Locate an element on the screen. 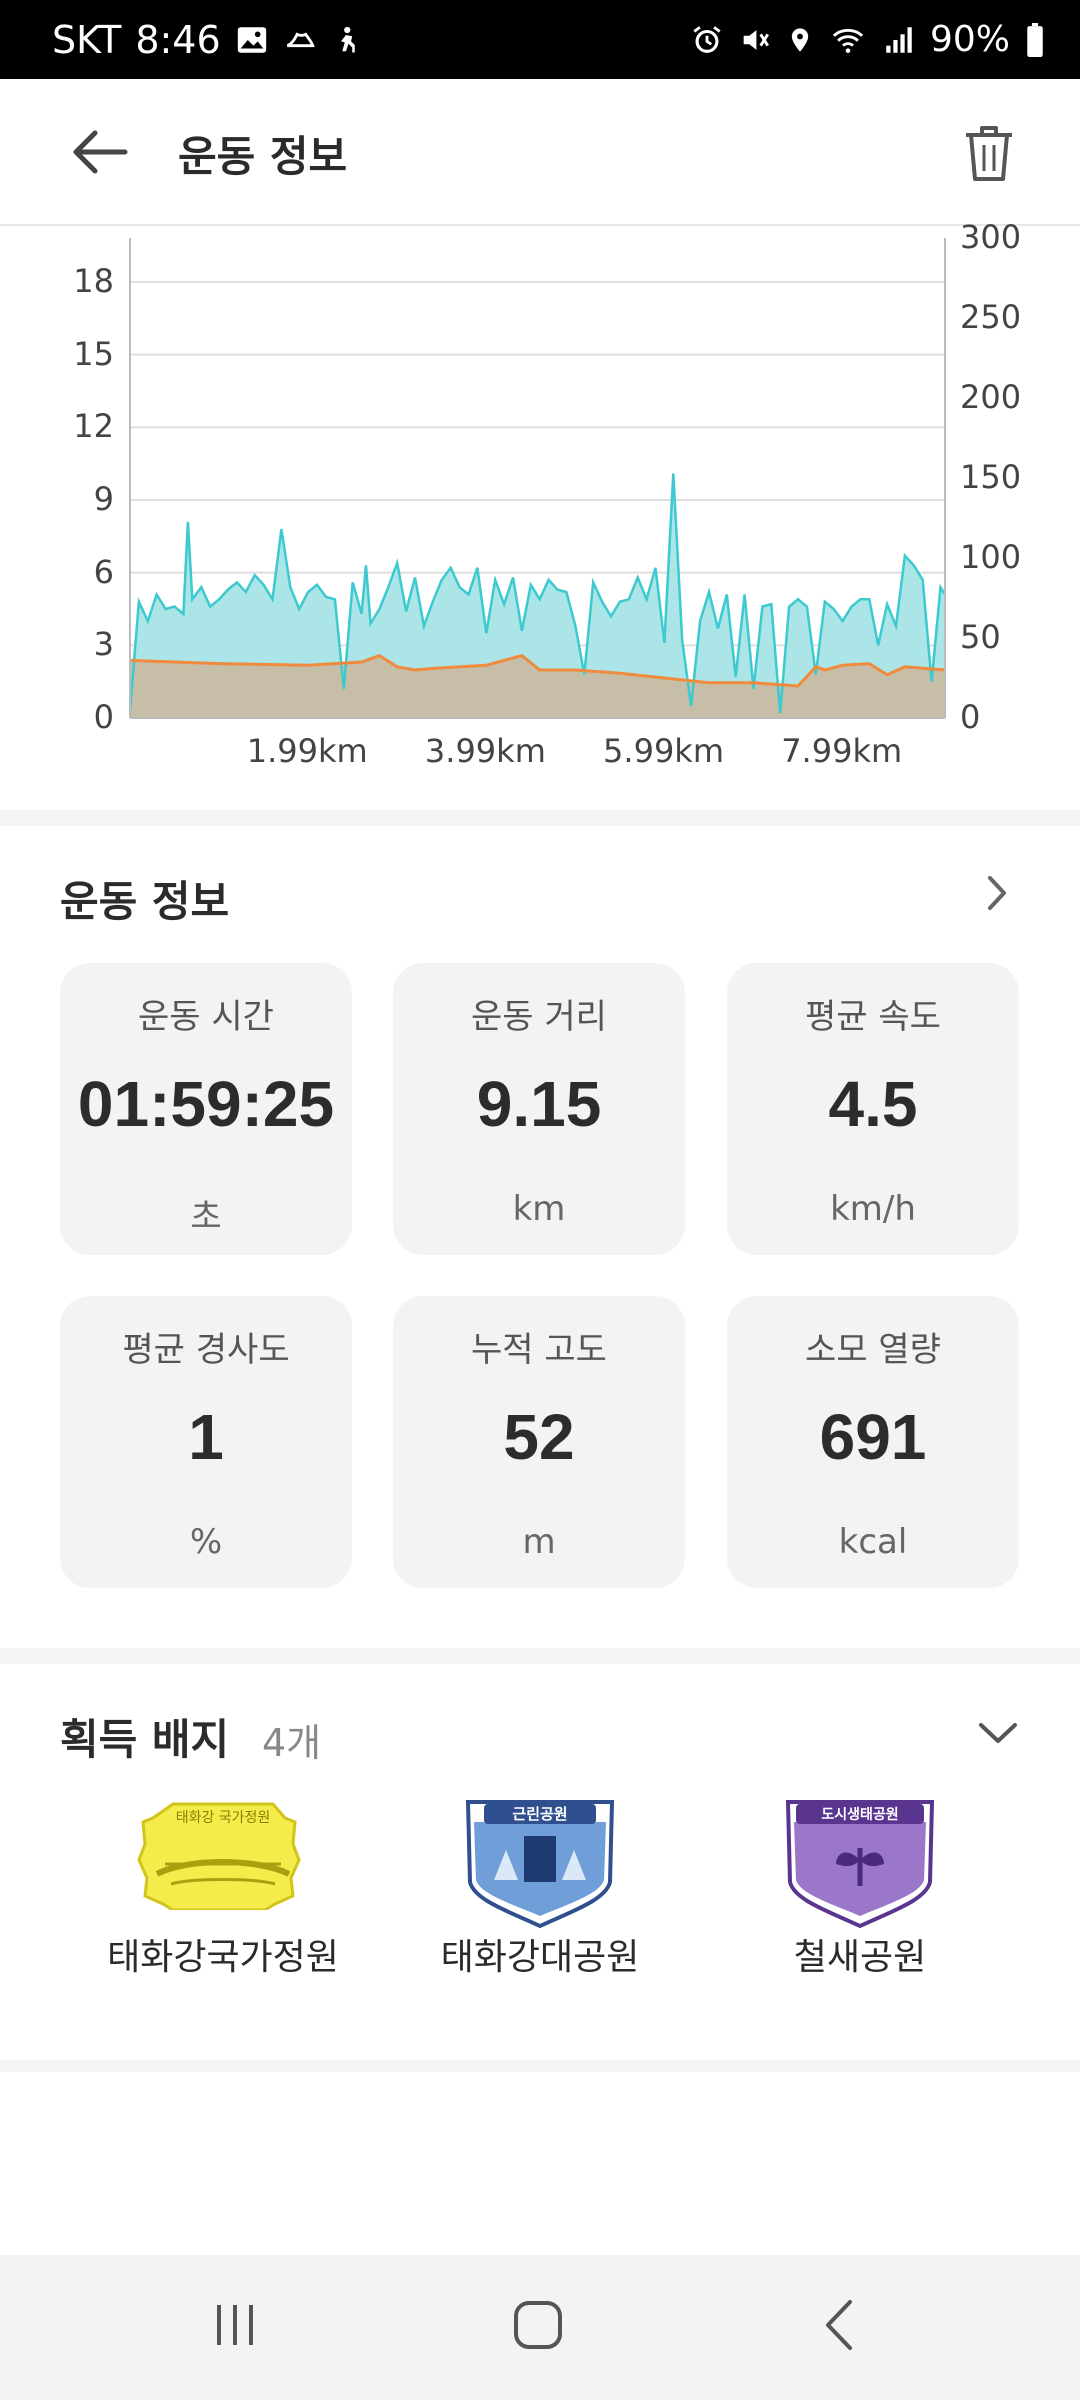 Image resolution: width=1080 pixels, height=2400 pixels. wifi-icon is located at coordinates (848, 40).